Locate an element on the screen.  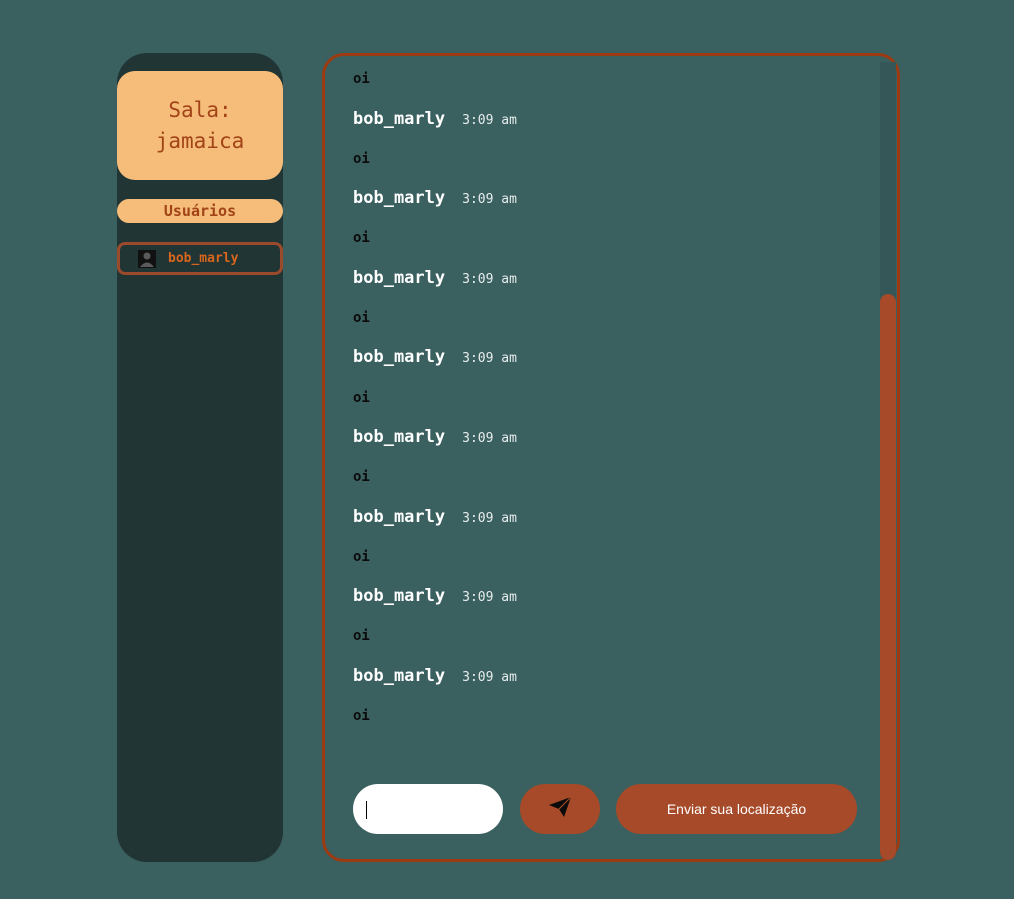
user-avatar-icon is located at coordinates (147, 258).